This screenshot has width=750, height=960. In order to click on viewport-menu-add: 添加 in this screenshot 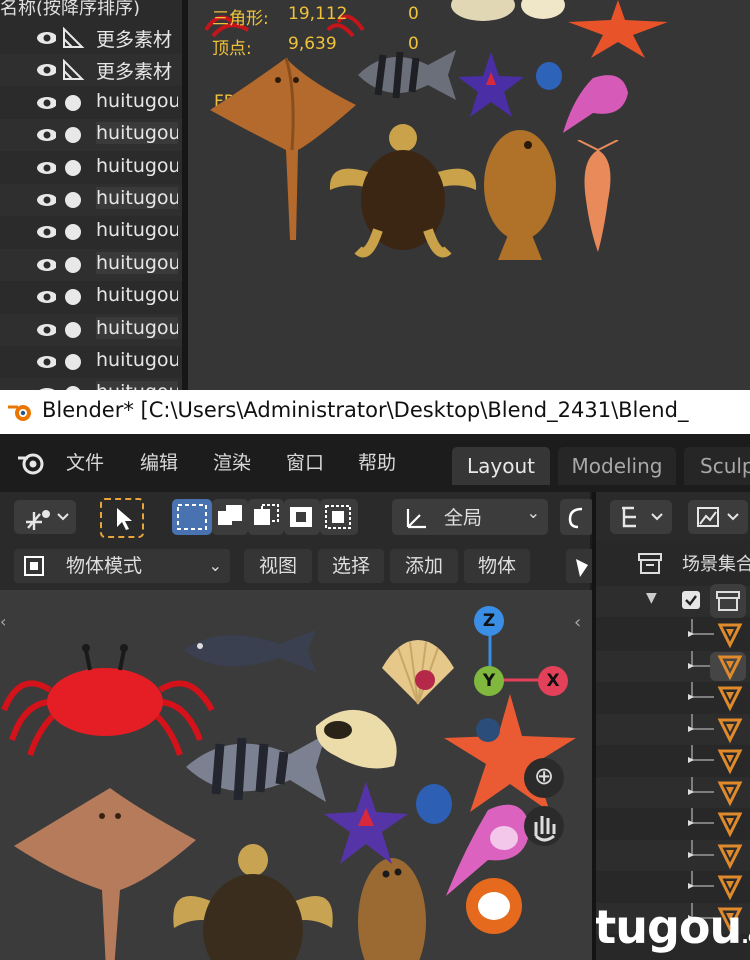, I will do `click(424, 566)`.